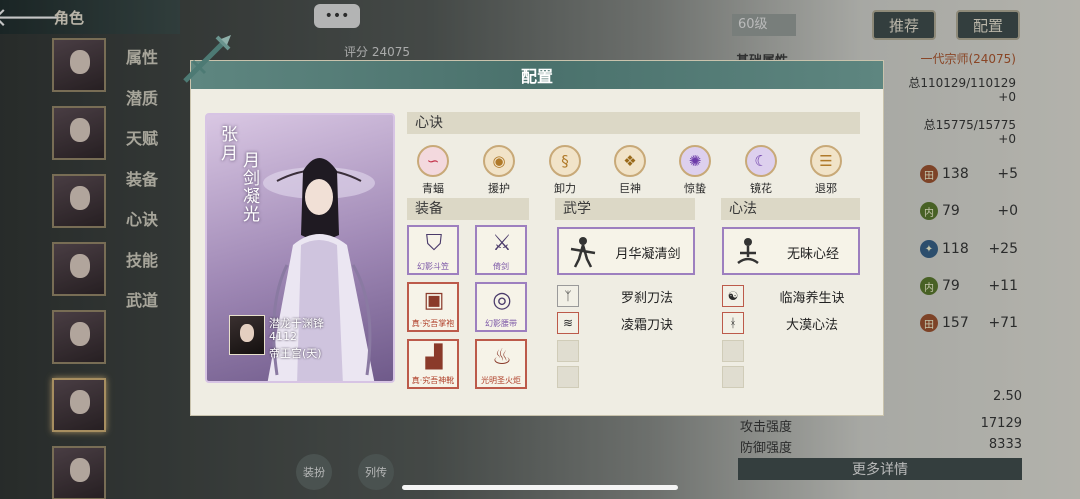  What do you see at coordinates (283, 336) in the screenshot?
I see `player-level: 4112` at bounding box center [283, 336].